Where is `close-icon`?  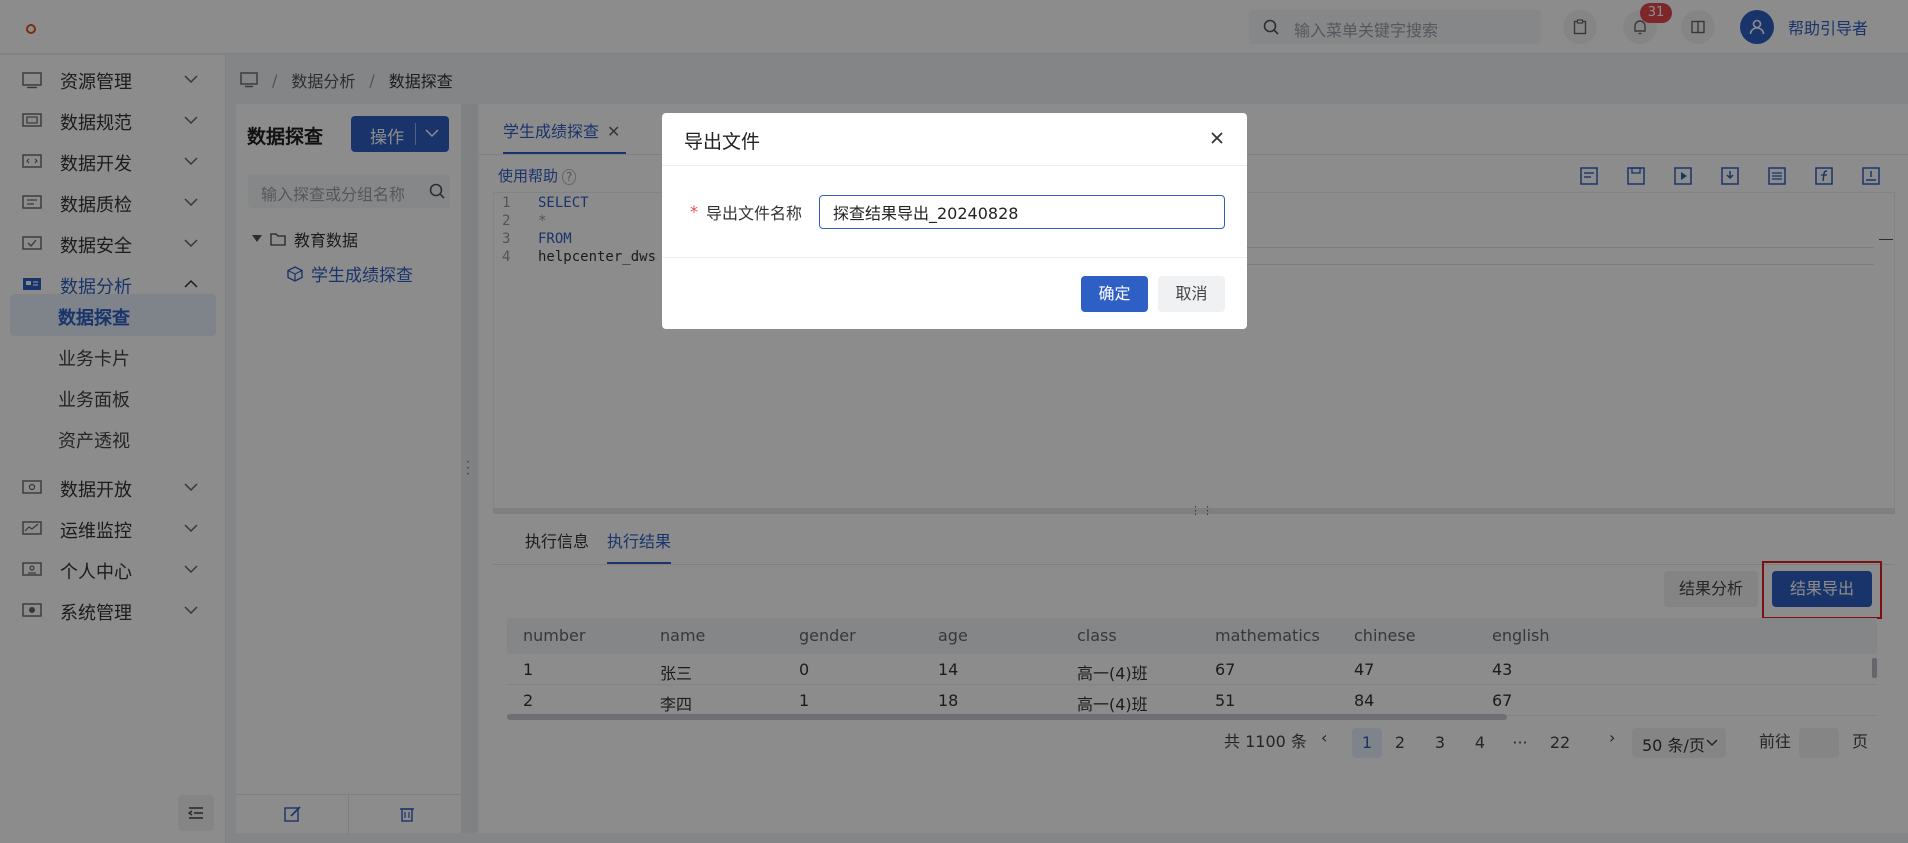 close-icon is located at coordinates (1217, 138).